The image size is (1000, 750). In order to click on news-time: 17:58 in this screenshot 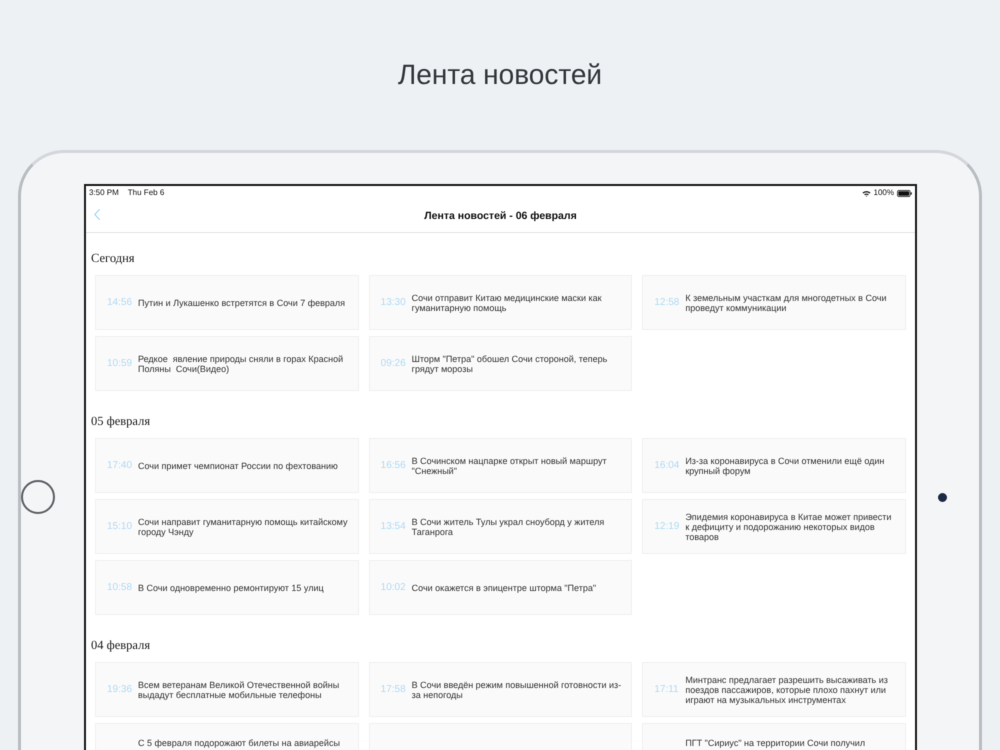, I will do `click(393, 690)`.